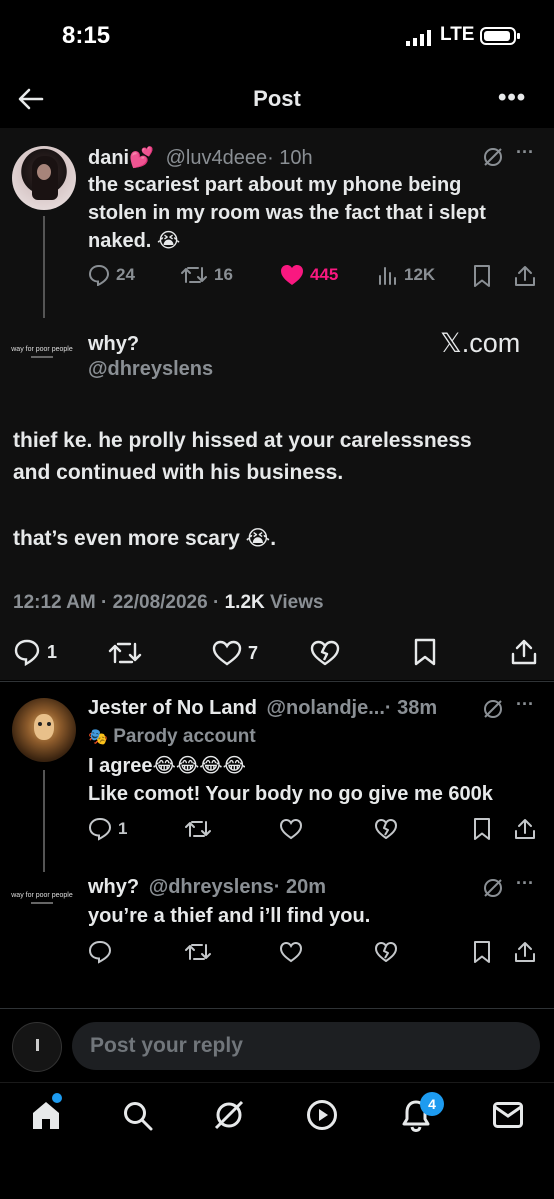  What do you see at coordinates (508, 1115) in the screenshot?
I see `messages-icon` at bounding box center [508, 1115].